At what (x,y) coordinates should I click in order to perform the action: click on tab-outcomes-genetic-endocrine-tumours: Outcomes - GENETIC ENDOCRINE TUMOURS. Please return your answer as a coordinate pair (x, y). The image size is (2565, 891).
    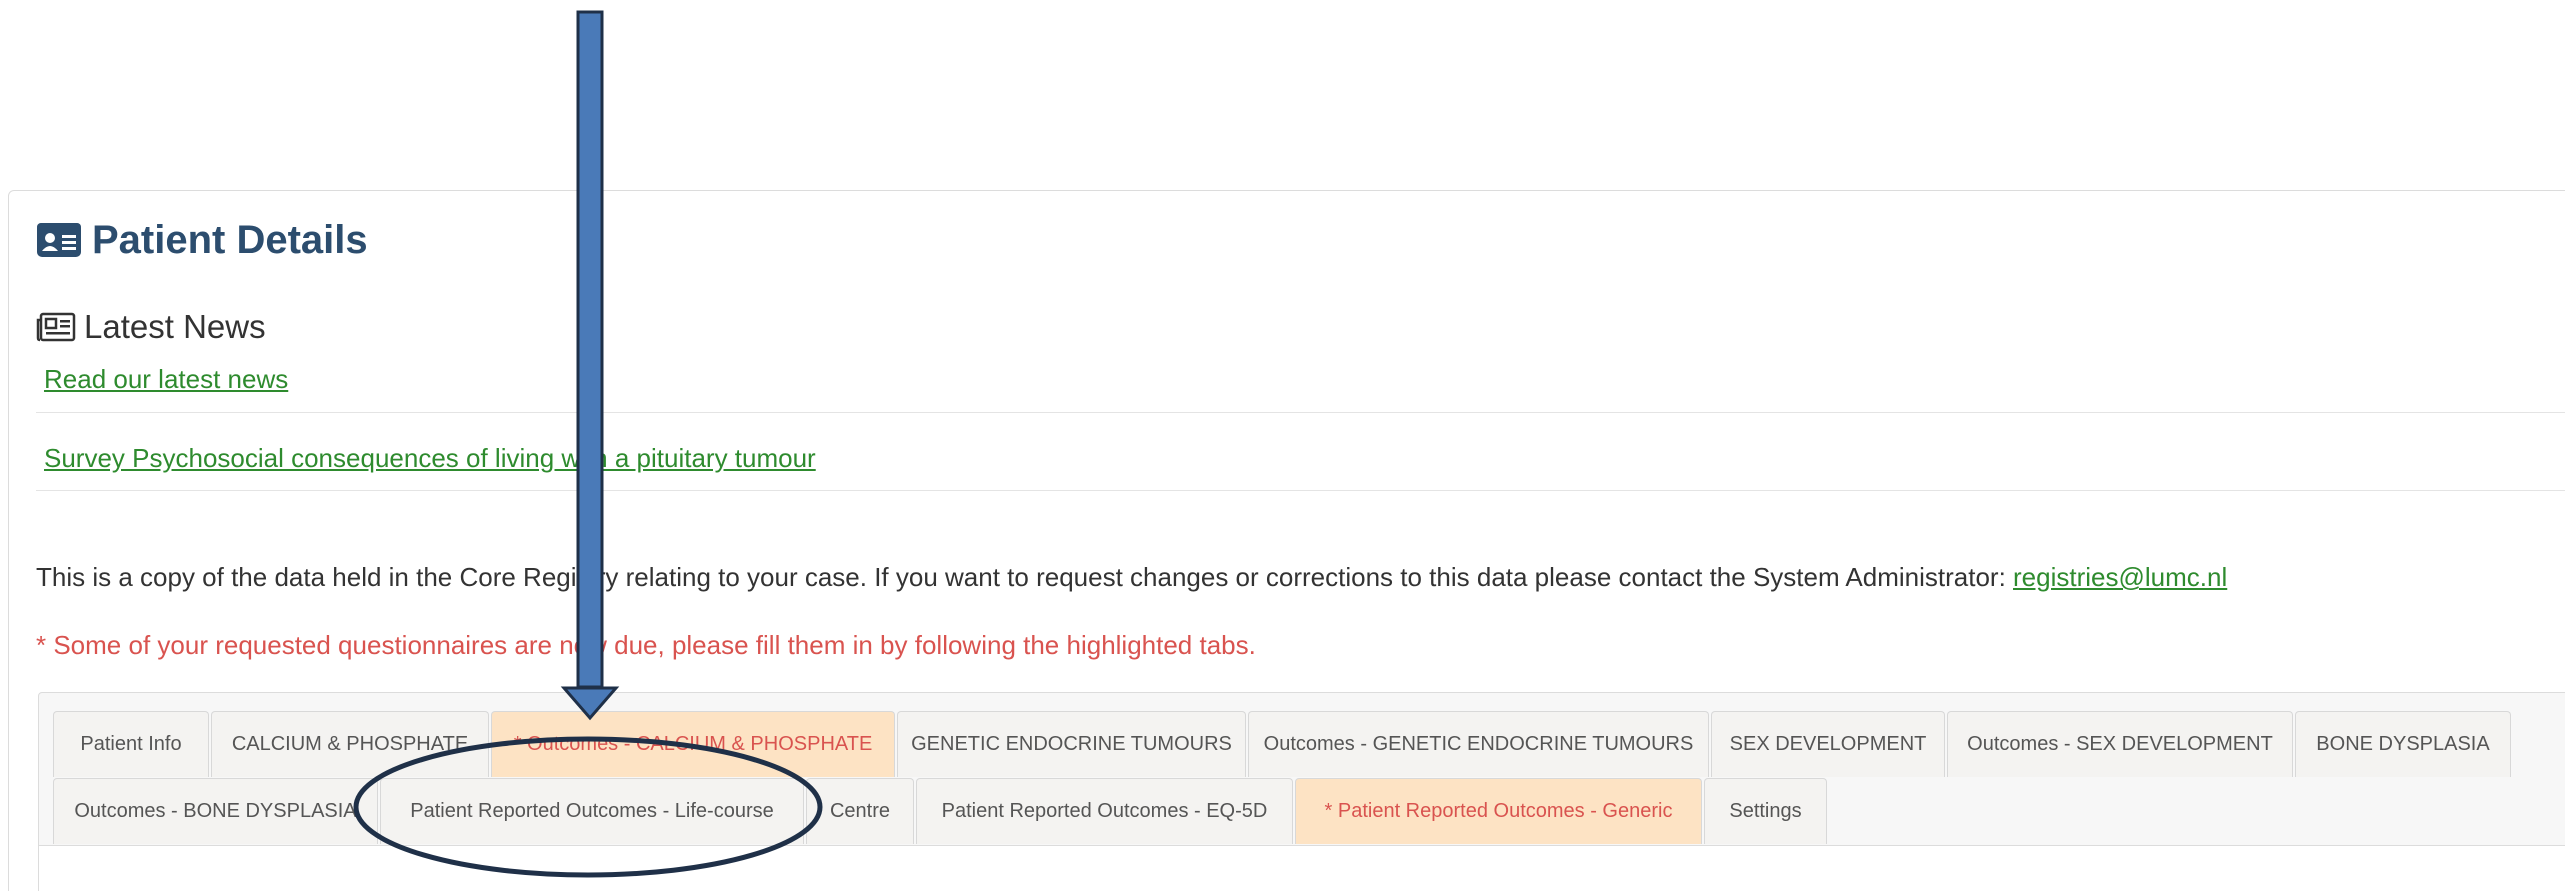
    Looking at the image, I should click on (1478, 744).